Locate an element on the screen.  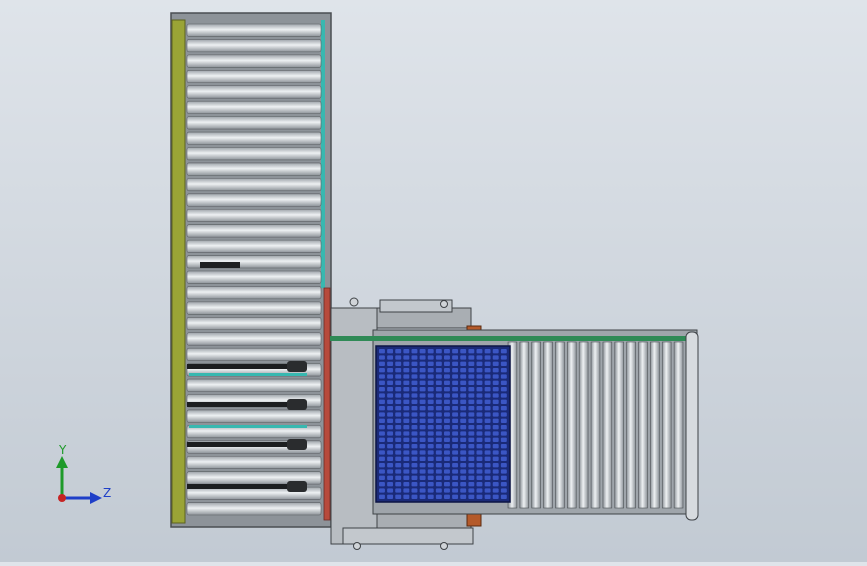
plastic-pallet is located at coordinates (443, 424).